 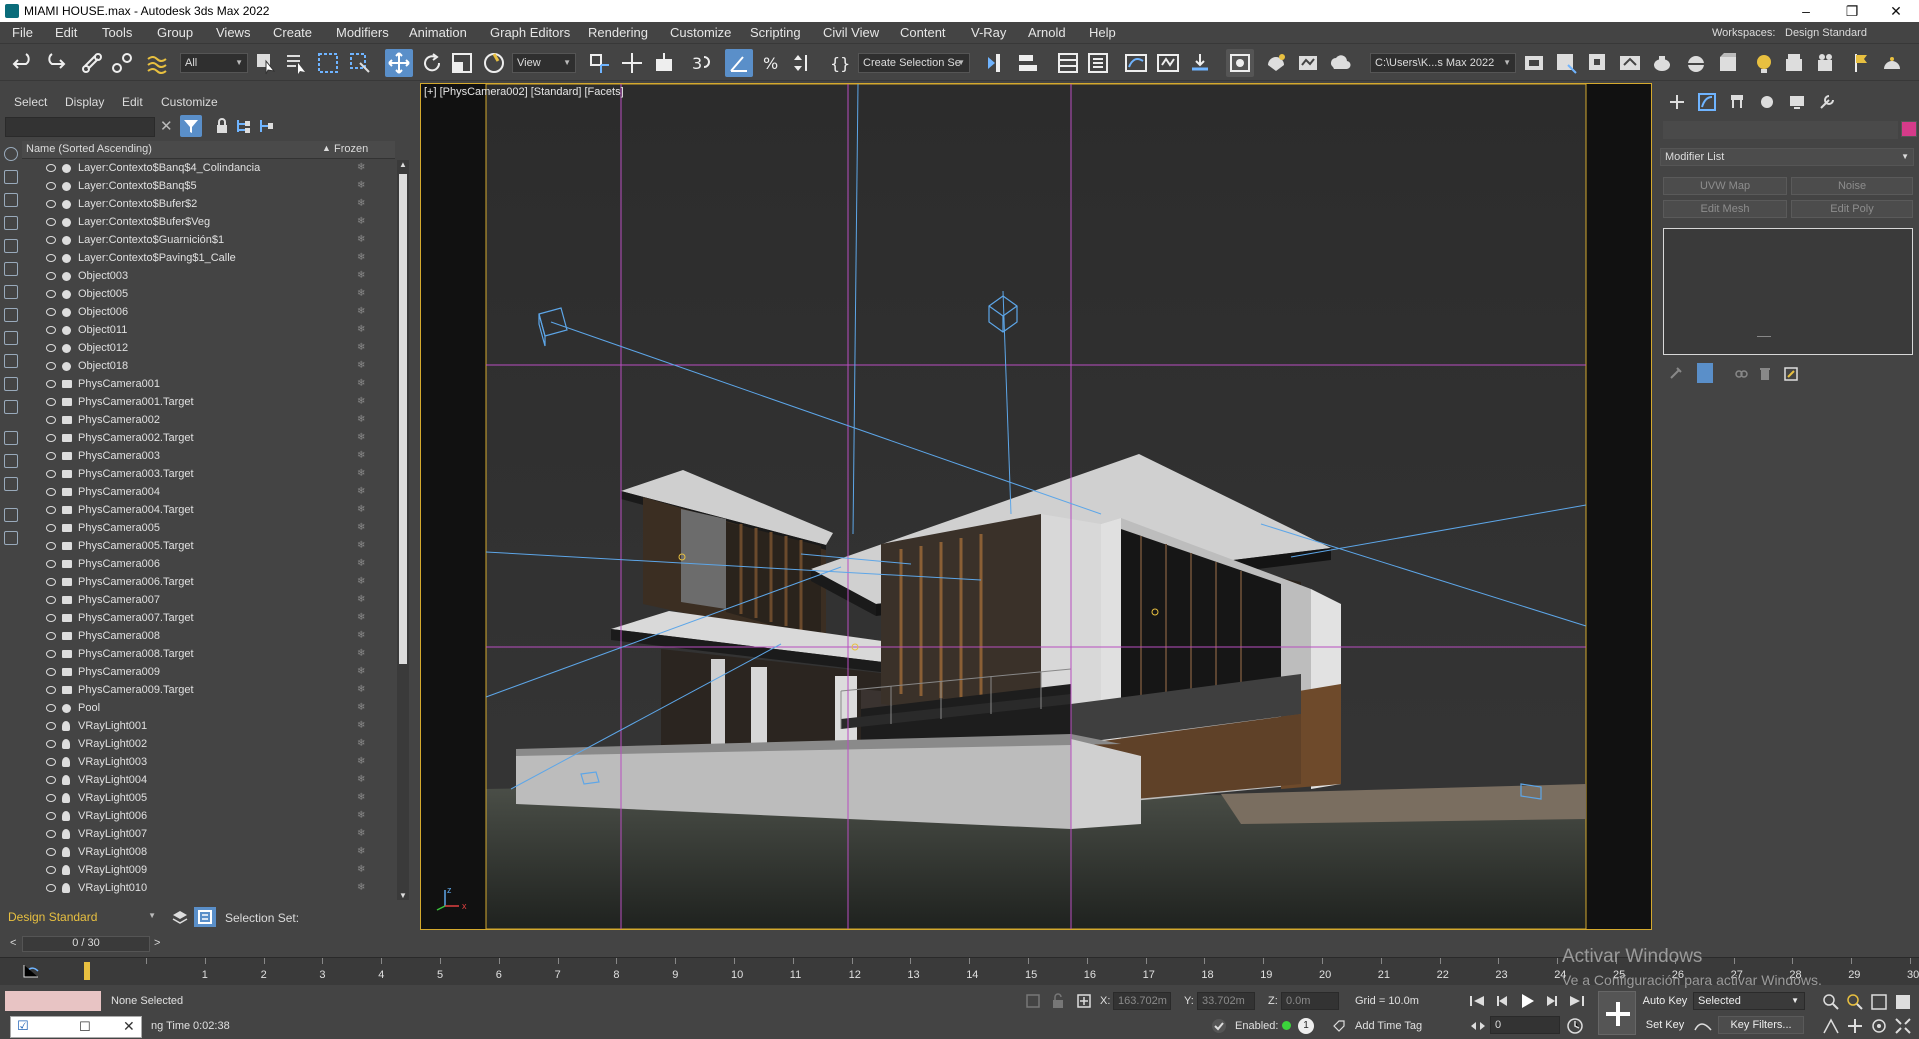 What do you see at coordinates (208, 493) in the screenshot?
I see `list-item: PhysCamera004 ❄` at bounding box center [208, 493].